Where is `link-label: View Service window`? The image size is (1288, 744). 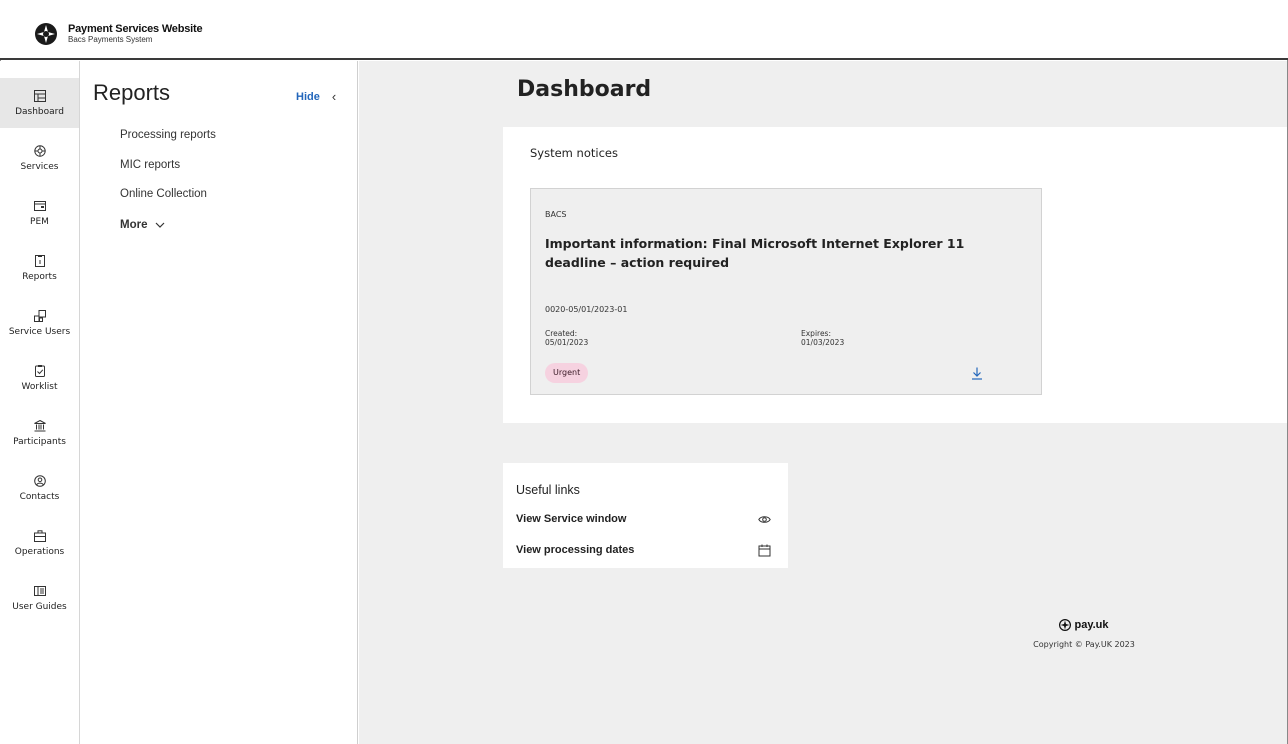 link-label: View Service window is located at coordinates (571, 519).